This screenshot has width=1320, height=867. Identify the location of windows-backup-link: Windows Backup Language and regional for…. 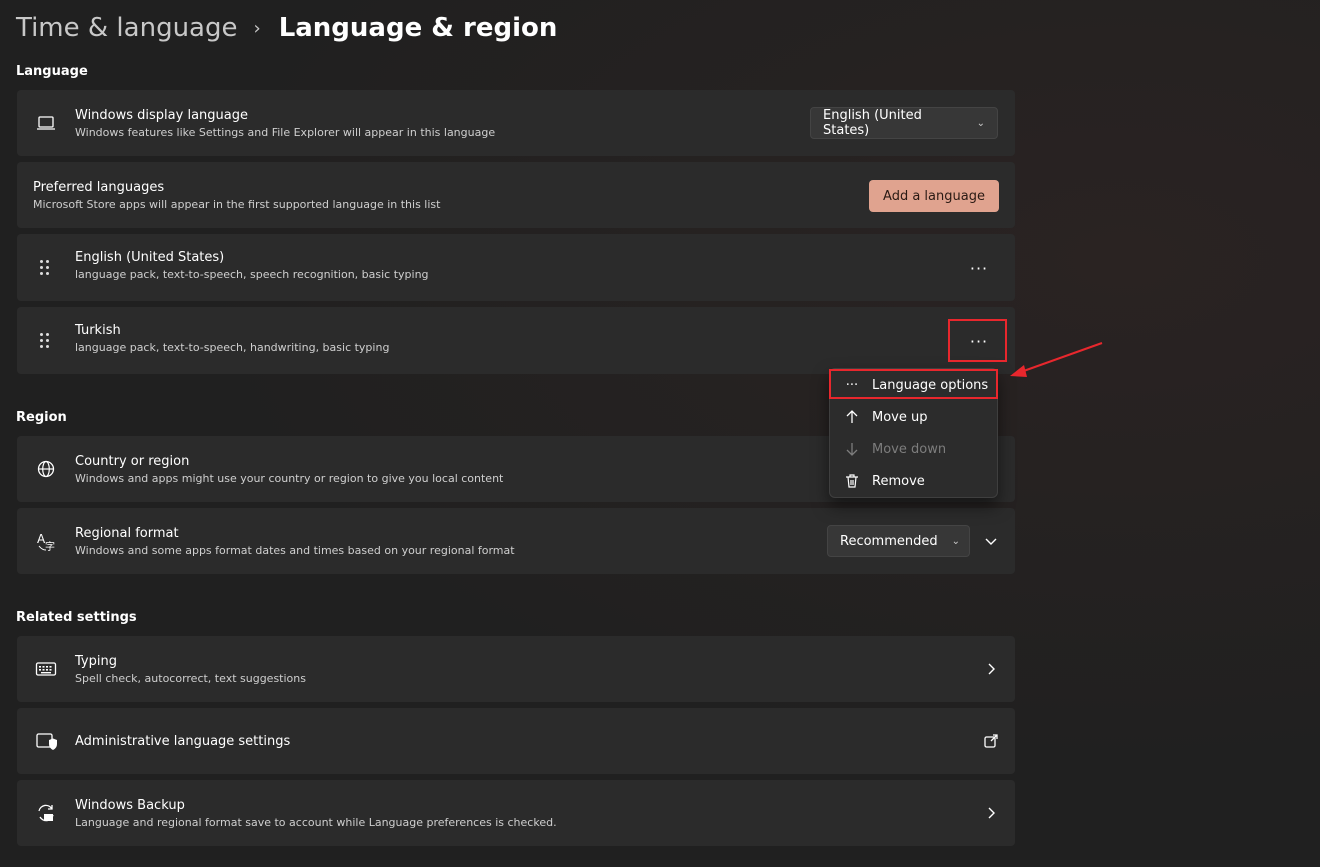
(516, 813).